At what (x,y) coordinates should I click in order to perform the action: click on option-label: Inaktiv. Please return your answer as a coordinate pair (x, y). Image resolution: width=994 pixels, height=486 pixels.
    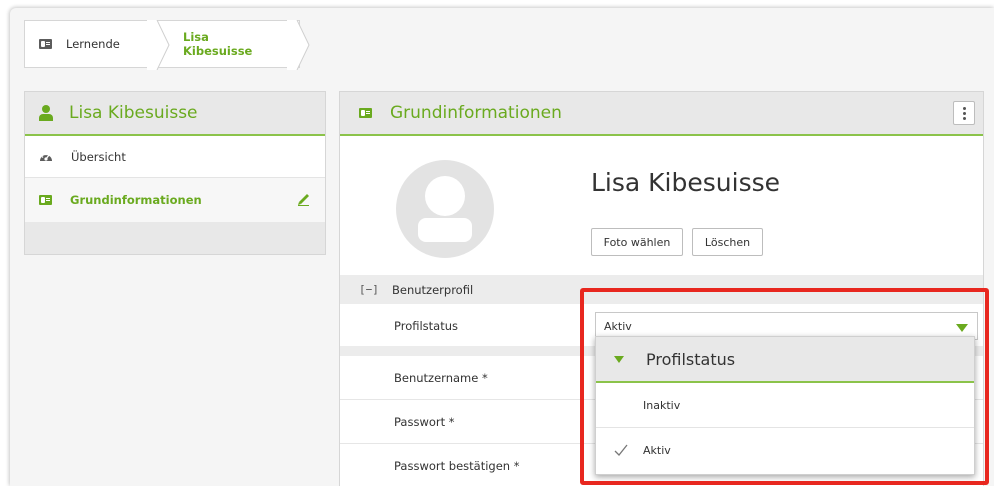
    Looking at the image, I should click on (662, 405).